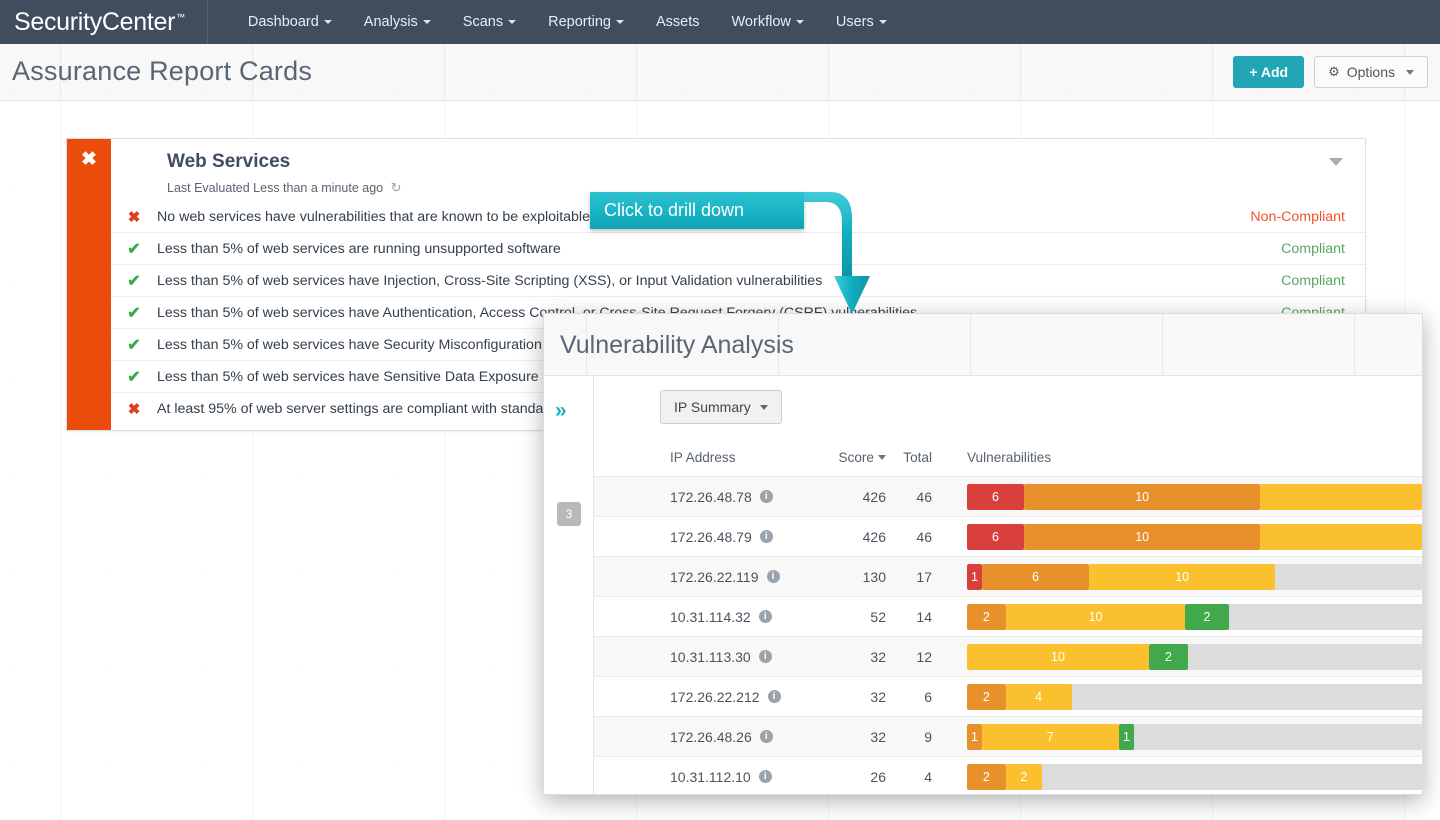  I want to click on options-button: ⚙ Options, so click(1371, 72).